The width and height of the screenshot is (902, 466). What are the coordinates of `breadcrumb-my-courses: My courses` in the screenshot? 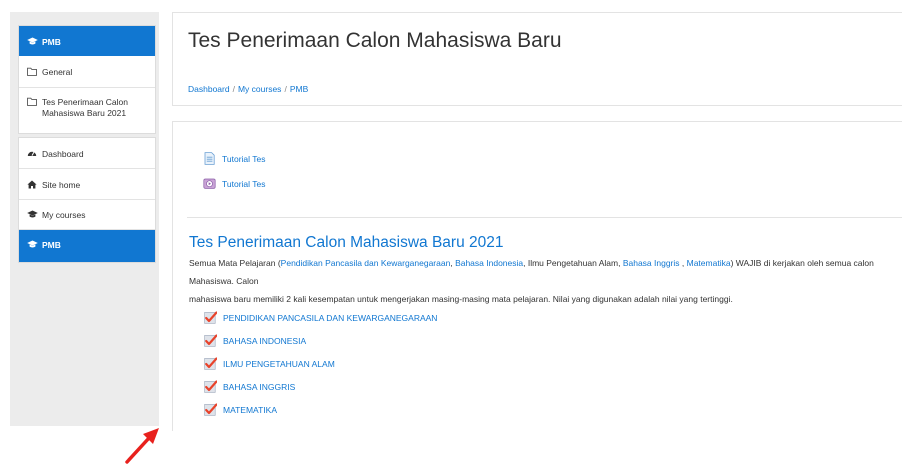 It's located at (259, 89).